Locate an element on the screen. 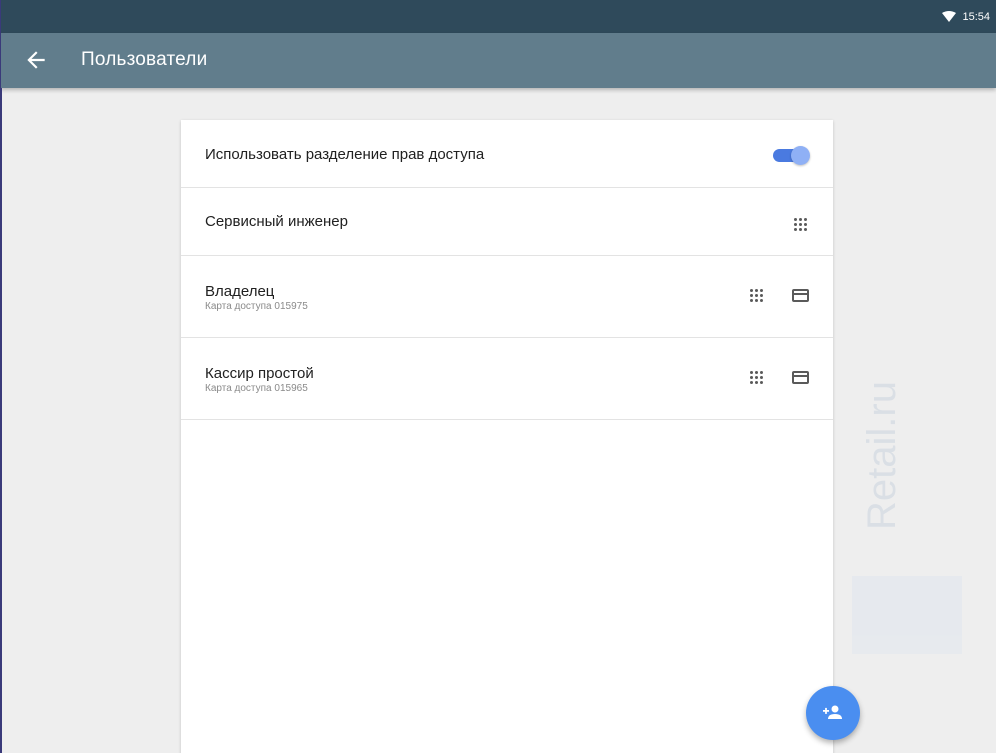 Image resolution: width=996 pixels, height=753 pixels. status-bar-right: 15:54 is located at coordinates (966, 16).